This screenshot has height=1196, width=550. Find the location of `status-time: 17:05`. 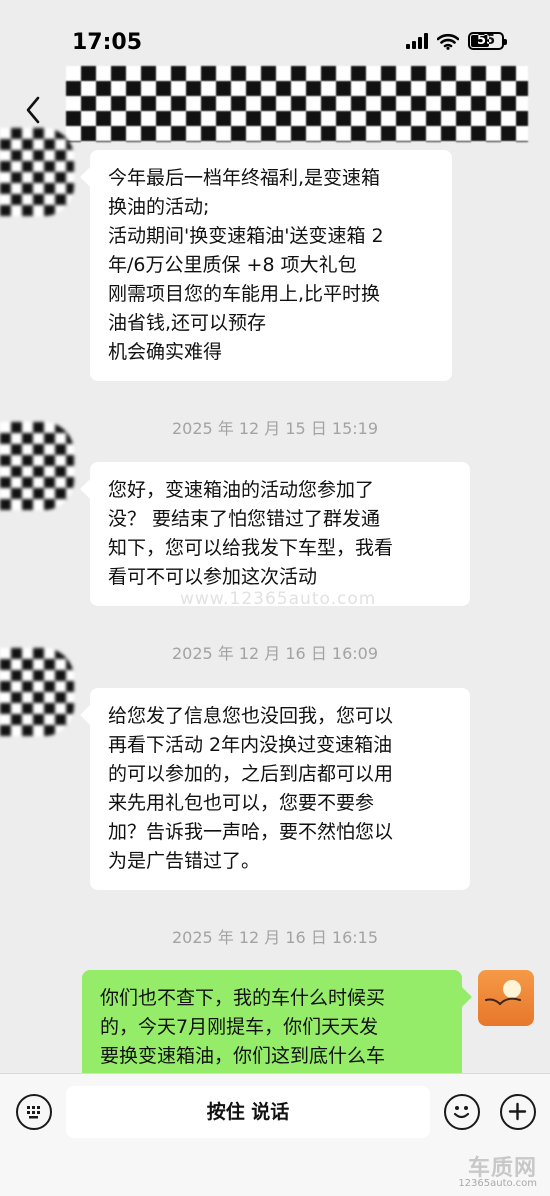

status-time: 17:05 is located at coordinates (107, 42).